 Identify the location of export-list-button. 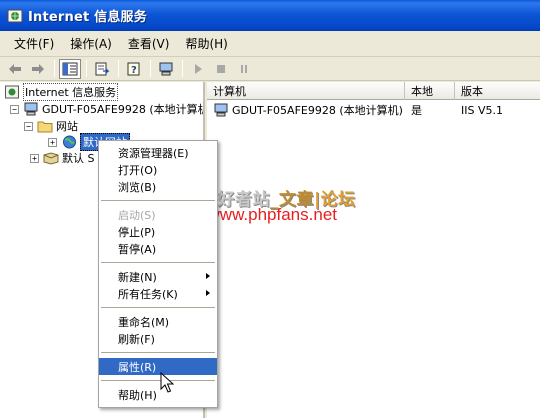
(102, 69).